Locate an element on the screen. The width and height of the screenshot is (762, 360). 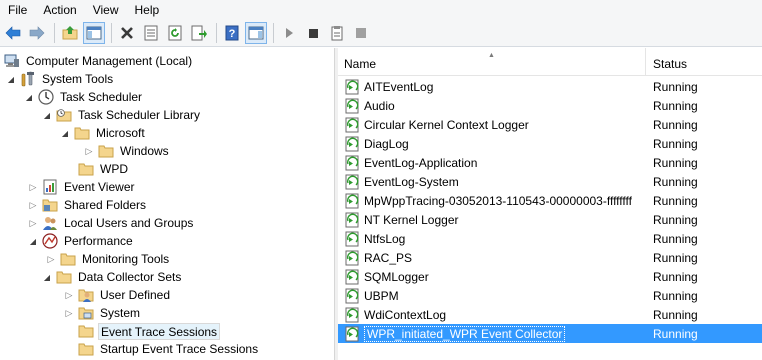
tree-item-performance: ◢ Performance is located at coordinates (81, 241).